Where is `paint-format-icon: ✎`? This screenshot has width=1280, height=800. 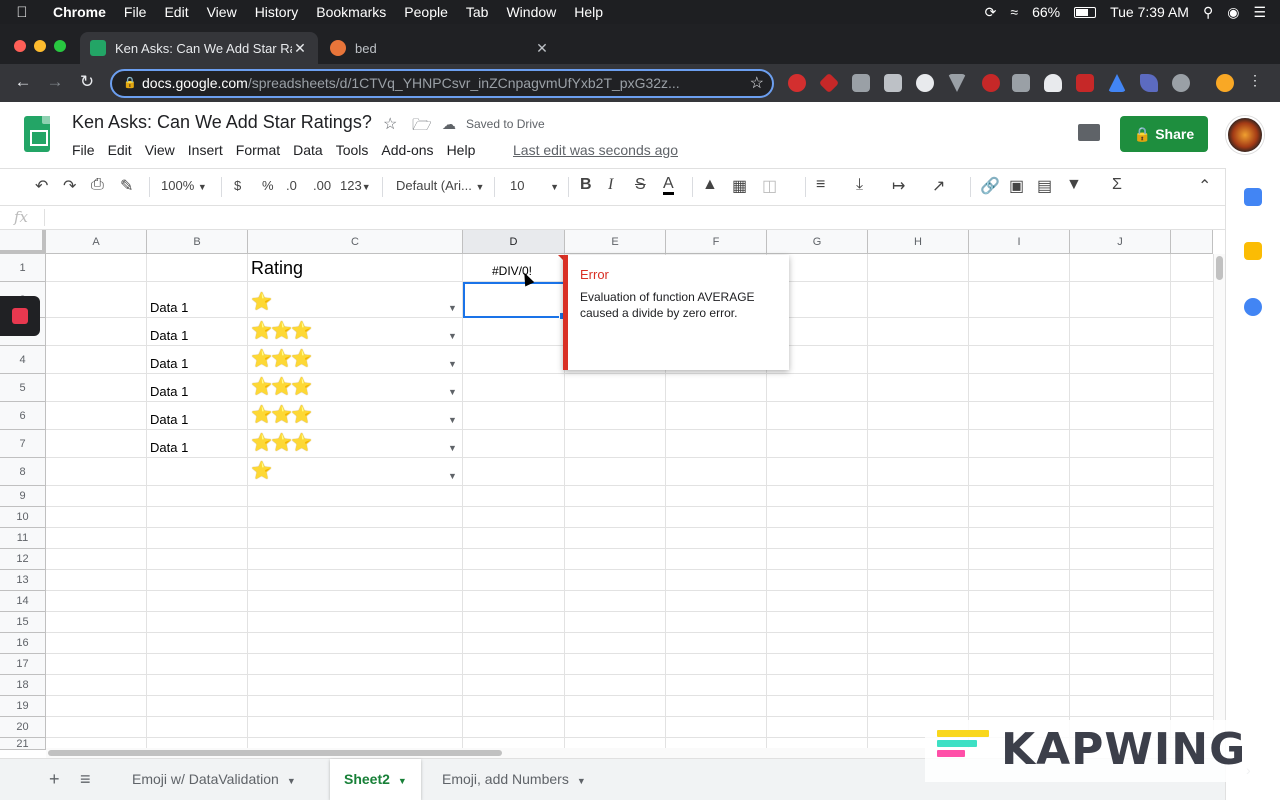
paint-format-icon: ✎ is located at coordinates (126, 186).